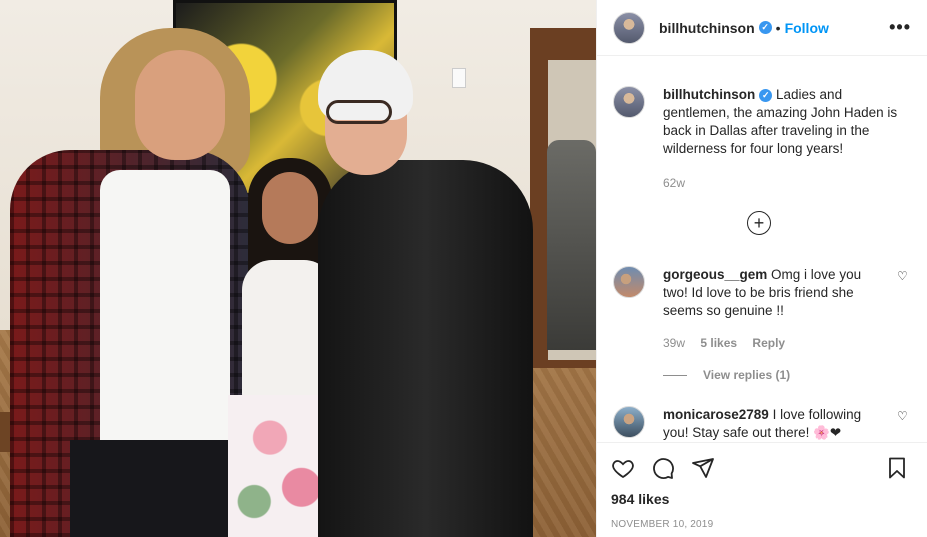 This screenshot has width=927, height=537. Describe the element at coordinates (629, 102) in the screenshot. I see `caption-avatar` at that location.